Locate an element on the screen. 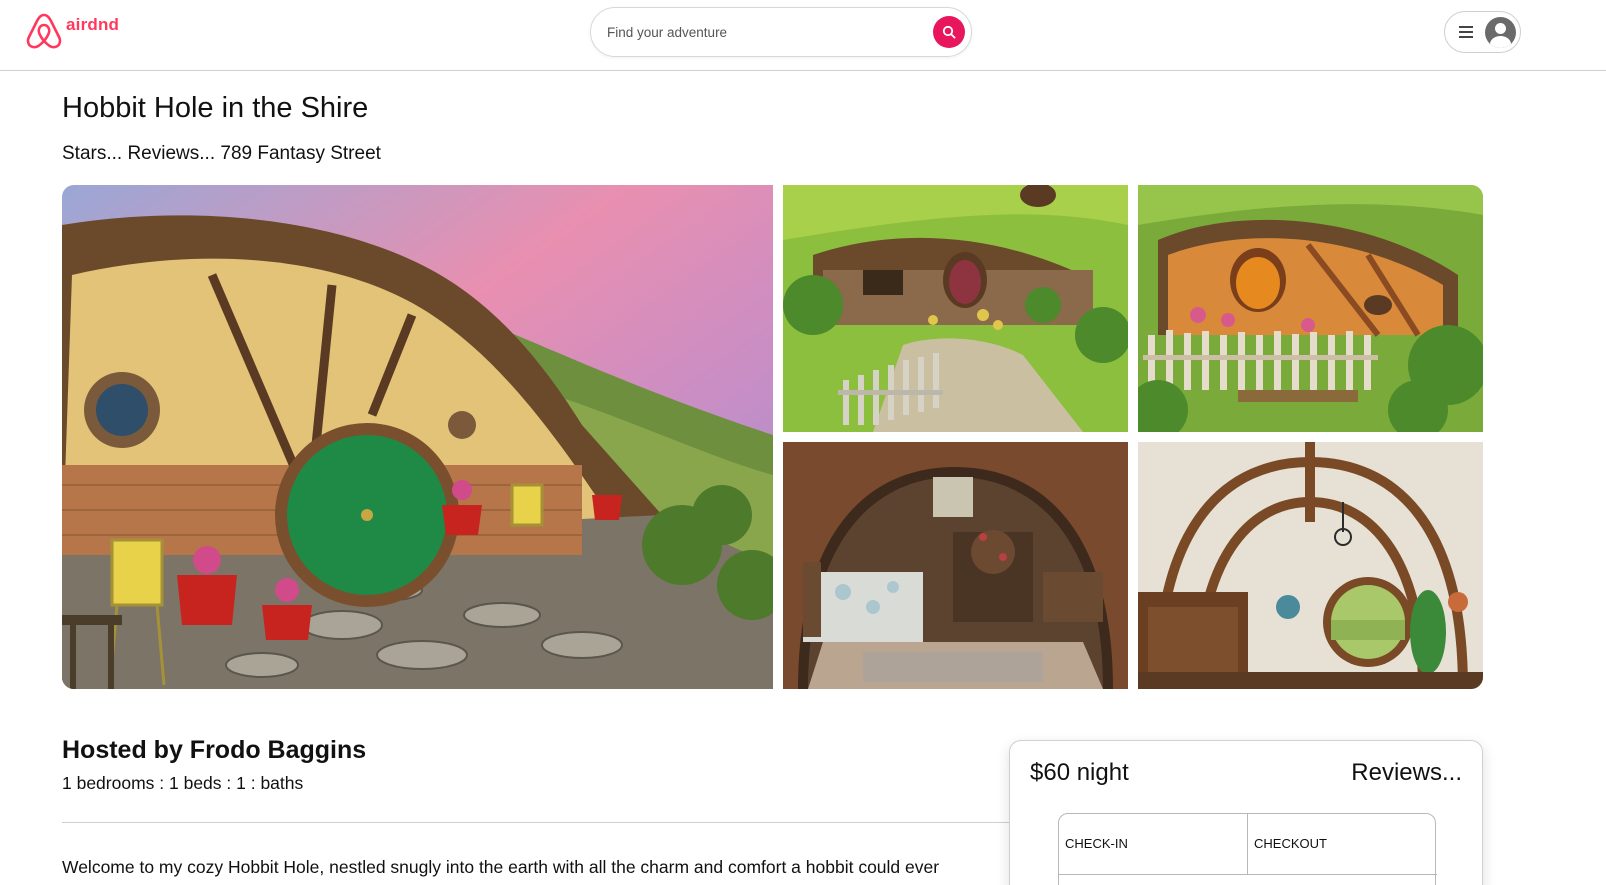 This screenshot has height=885, width=1606. hobbit-hole-bedroom-image is located at coordinates (955, 565).